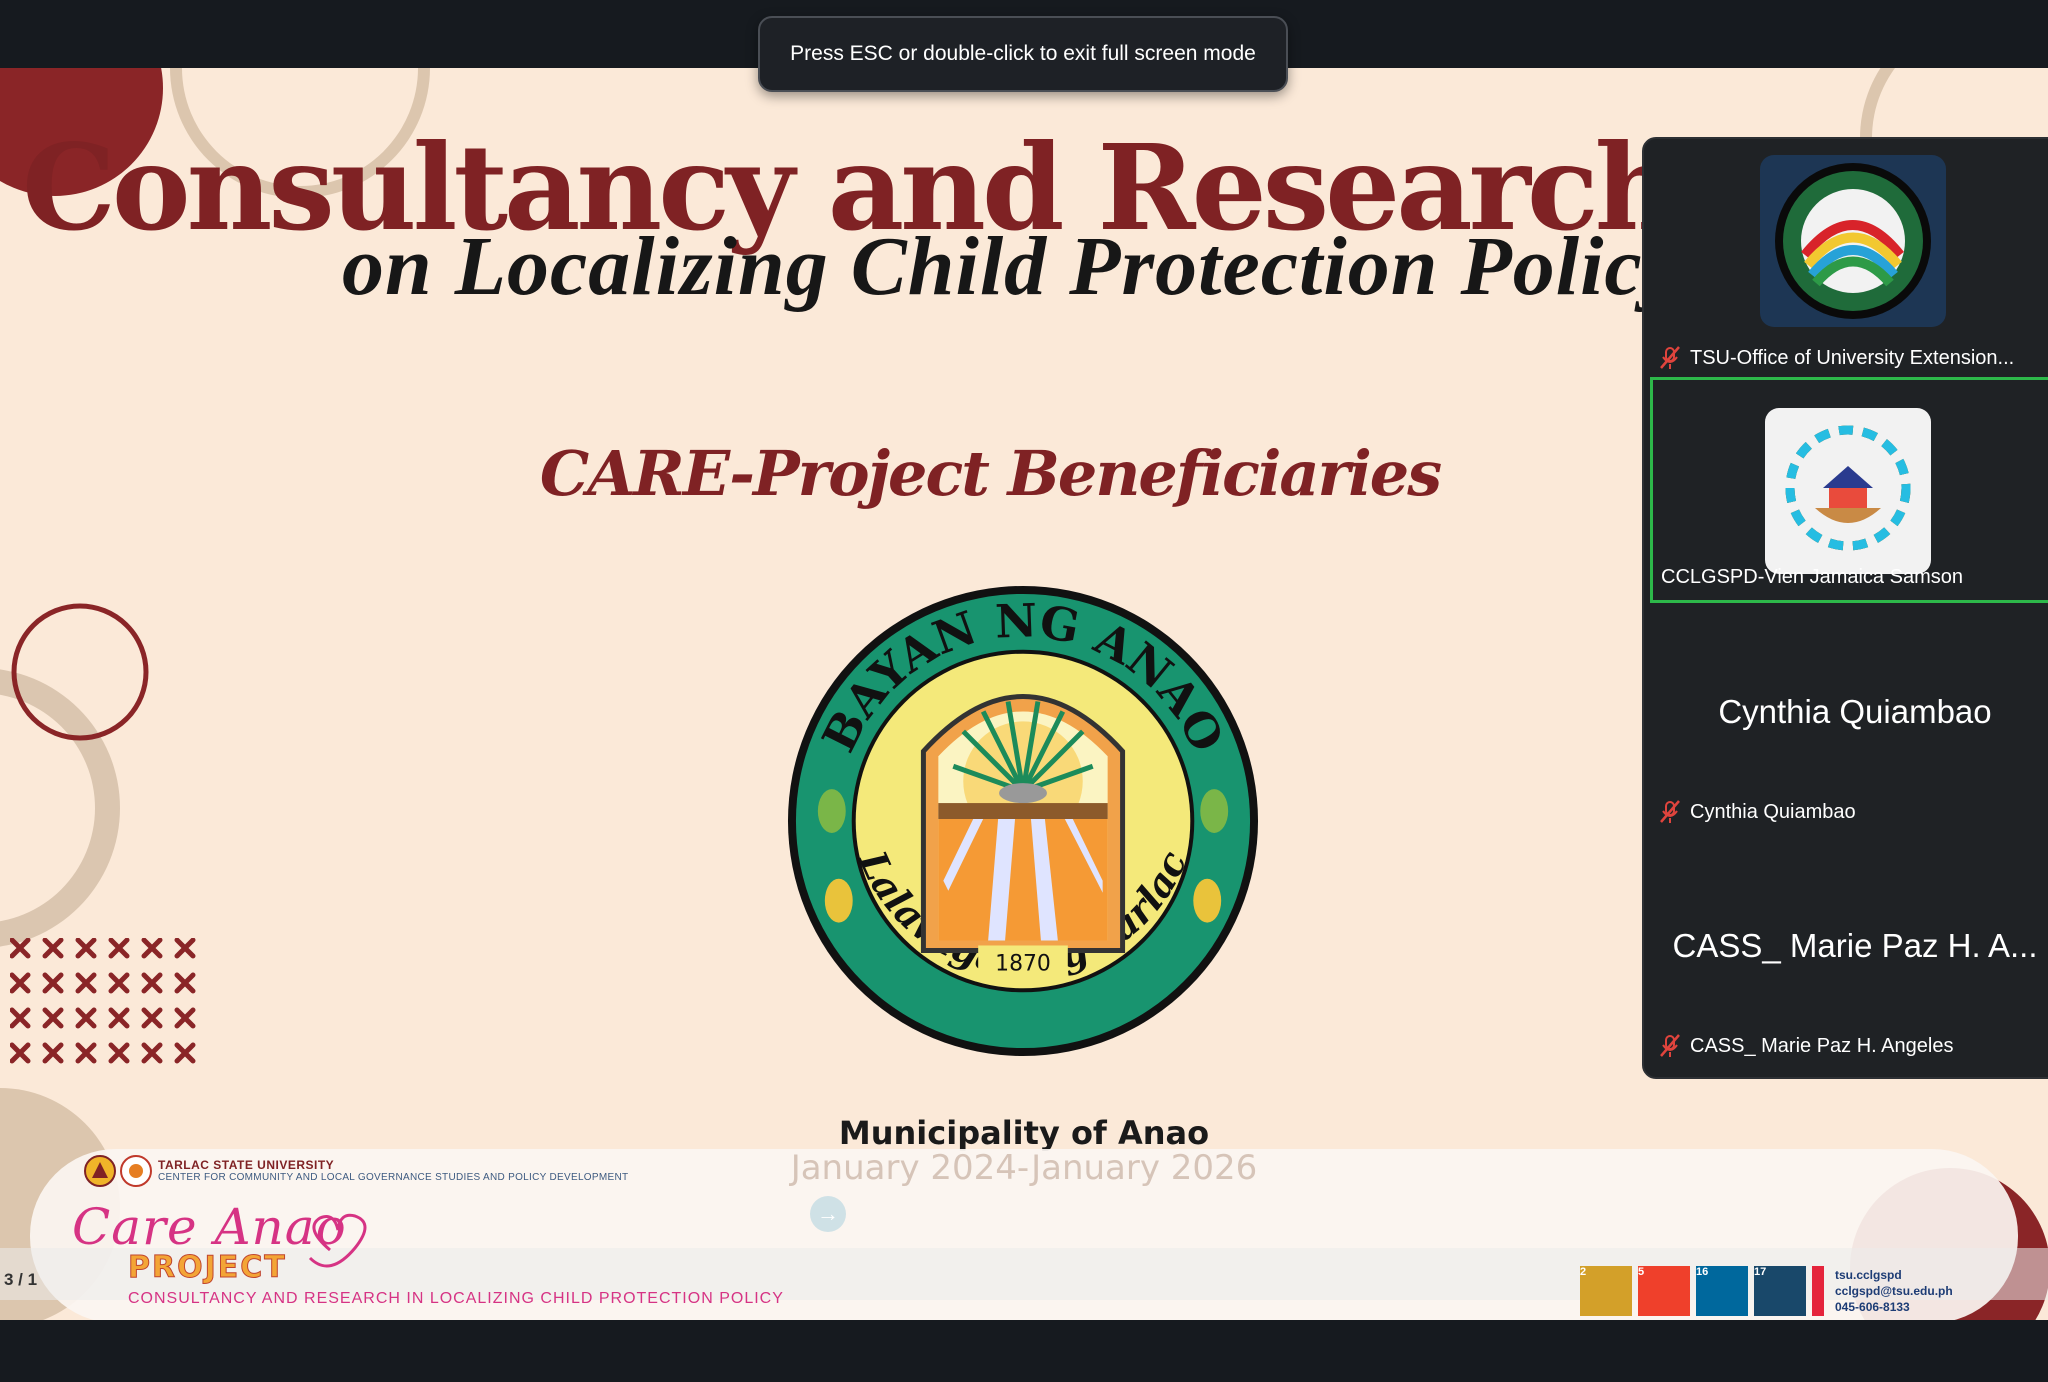 The width and height of the screenshot is (2048, 1382). What do you see at coordinates (1773, 811) in the screenshot?
I see `participant-name: Cynthia Quiambao` at bounding box center [1773, 811].